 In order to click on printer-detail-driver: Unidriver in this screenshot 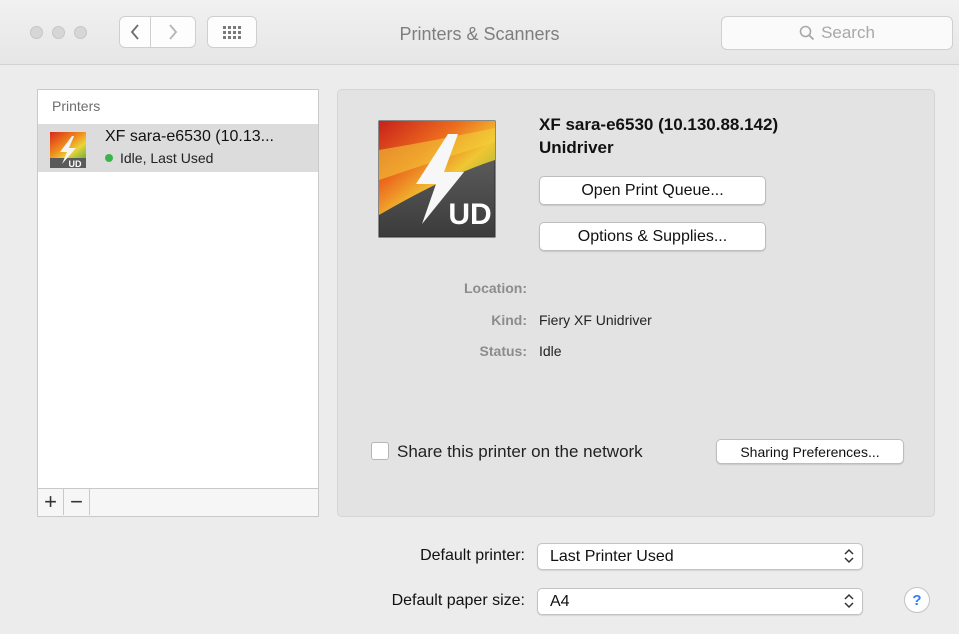, I will do `click(576, 147)`.